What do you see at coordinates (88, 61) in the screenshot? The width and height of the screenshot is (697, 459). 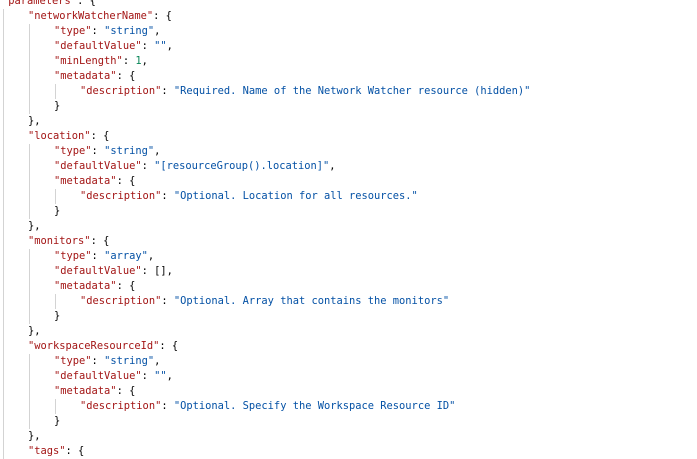 I see `token-key: "minLength"` at bounding box center [88, 61].